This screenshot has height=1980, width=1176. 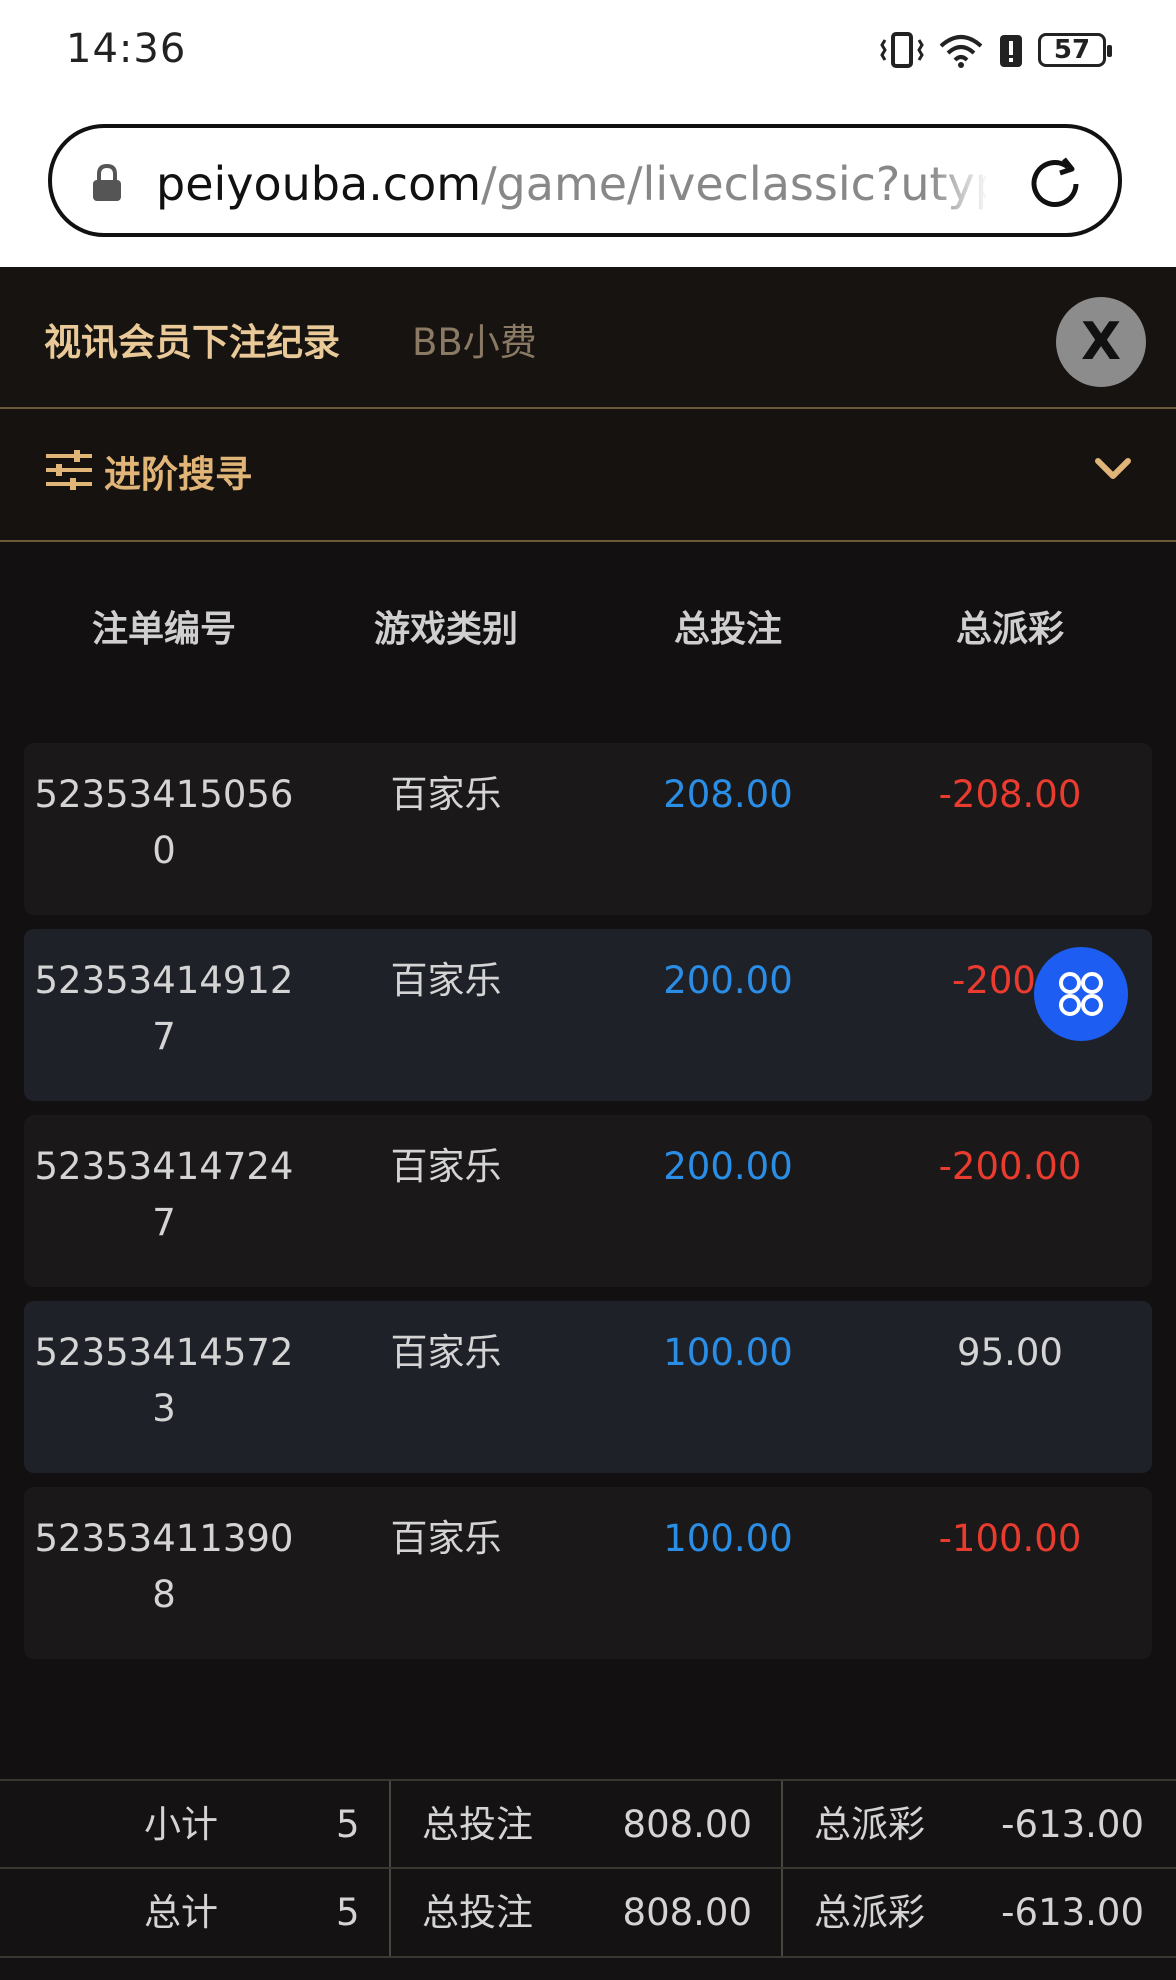 What do you see at coordinates (1113, 469) in the screenshot?
I see `chevron-down-icon` at bounding box center [1113, 469].